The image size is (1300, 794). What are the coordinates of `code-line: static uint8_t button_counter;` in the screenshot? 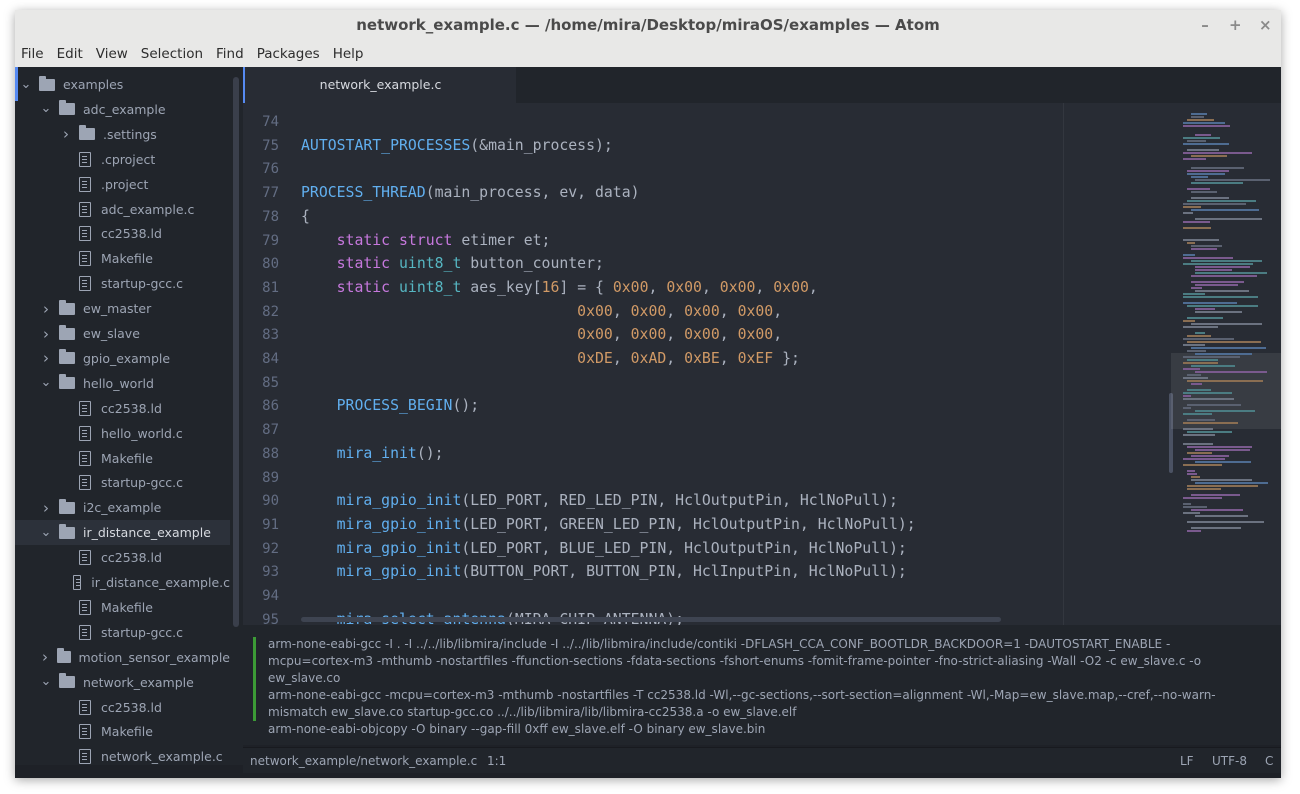 It's located at (452, 264).